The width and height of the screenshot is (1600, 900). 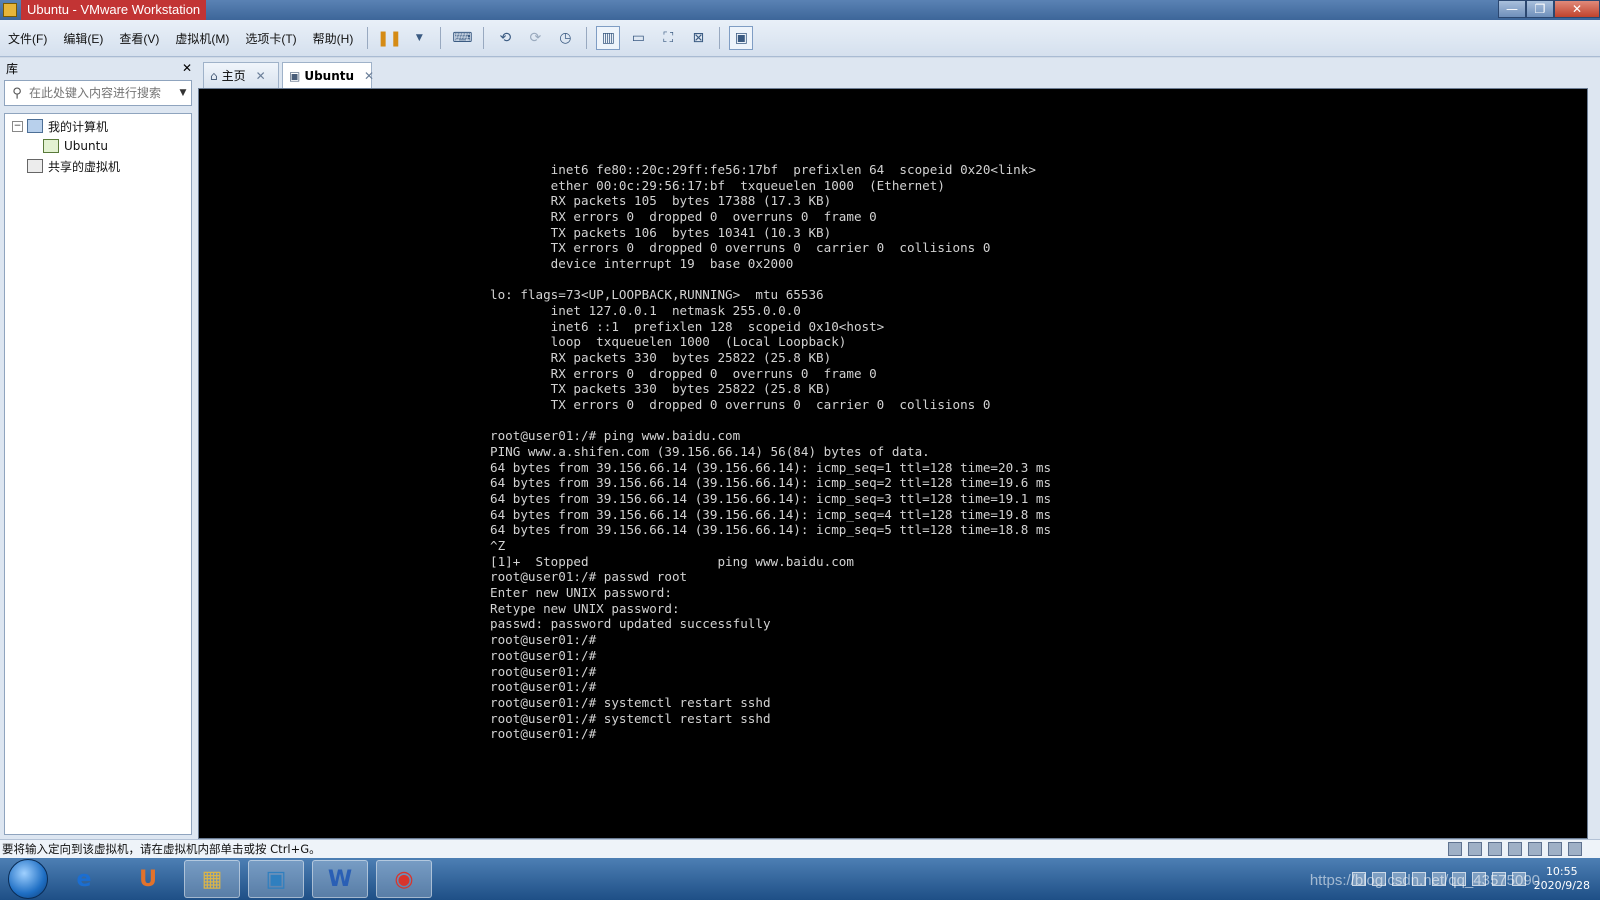 I want to click on library-tree: − 我的计算机 Ubuntu 共享的虚拟机, so click(x=98, y=474).